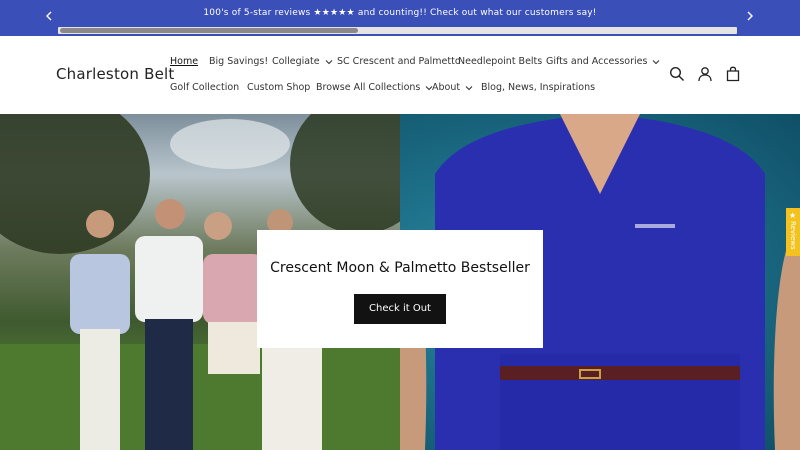 Image resolution: width=800 pixels, height=450 pixels. I want to click on nav-custom-shop-label: Custom Shop, so click(279, 87).